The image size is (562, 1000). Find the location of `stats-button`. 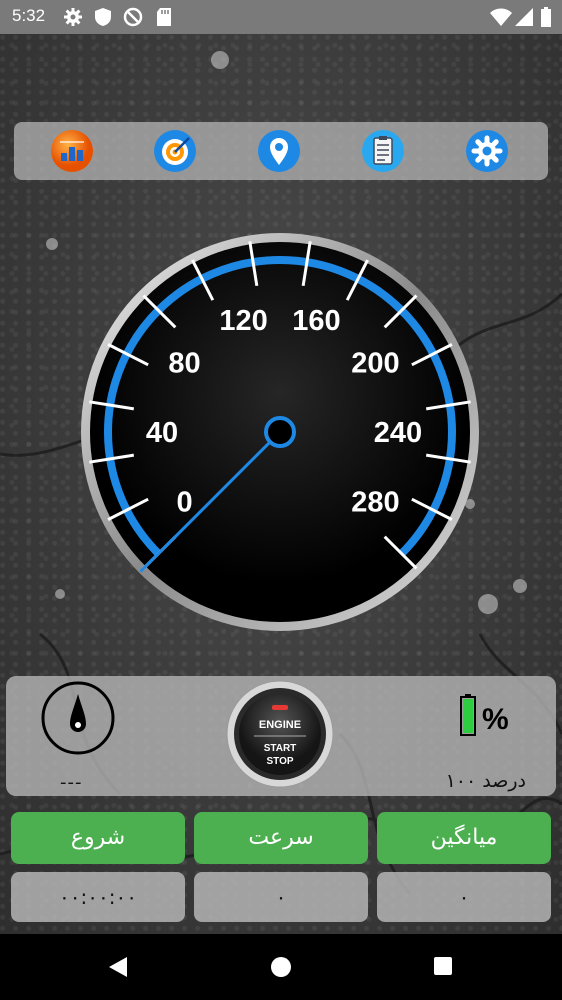

stats-button is located at coordinates (72, 151).